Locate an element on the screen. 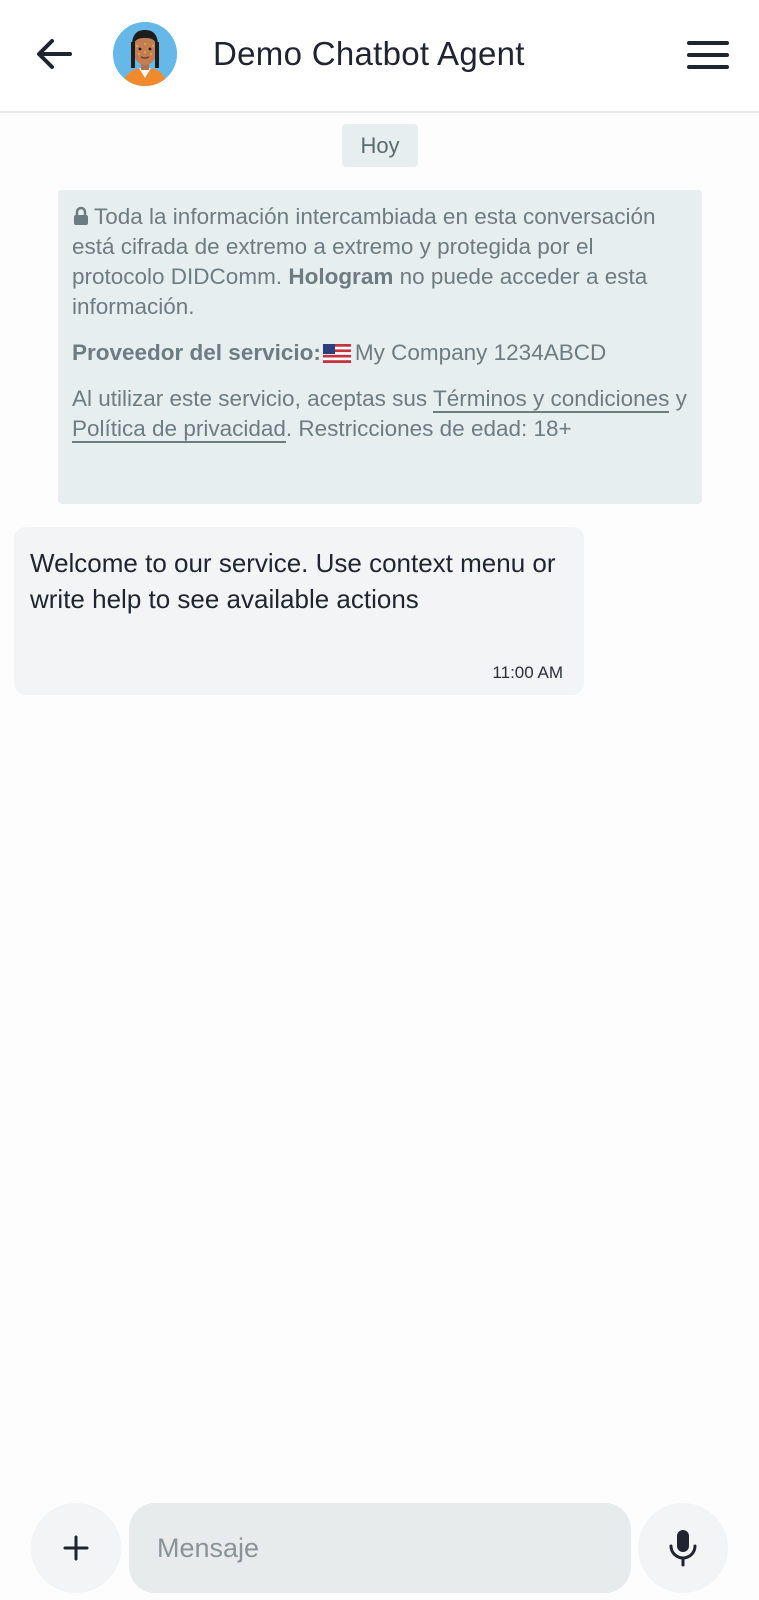 This screenshot has width=759, height=1600. avatar-image is located at coordinates (145, 54).